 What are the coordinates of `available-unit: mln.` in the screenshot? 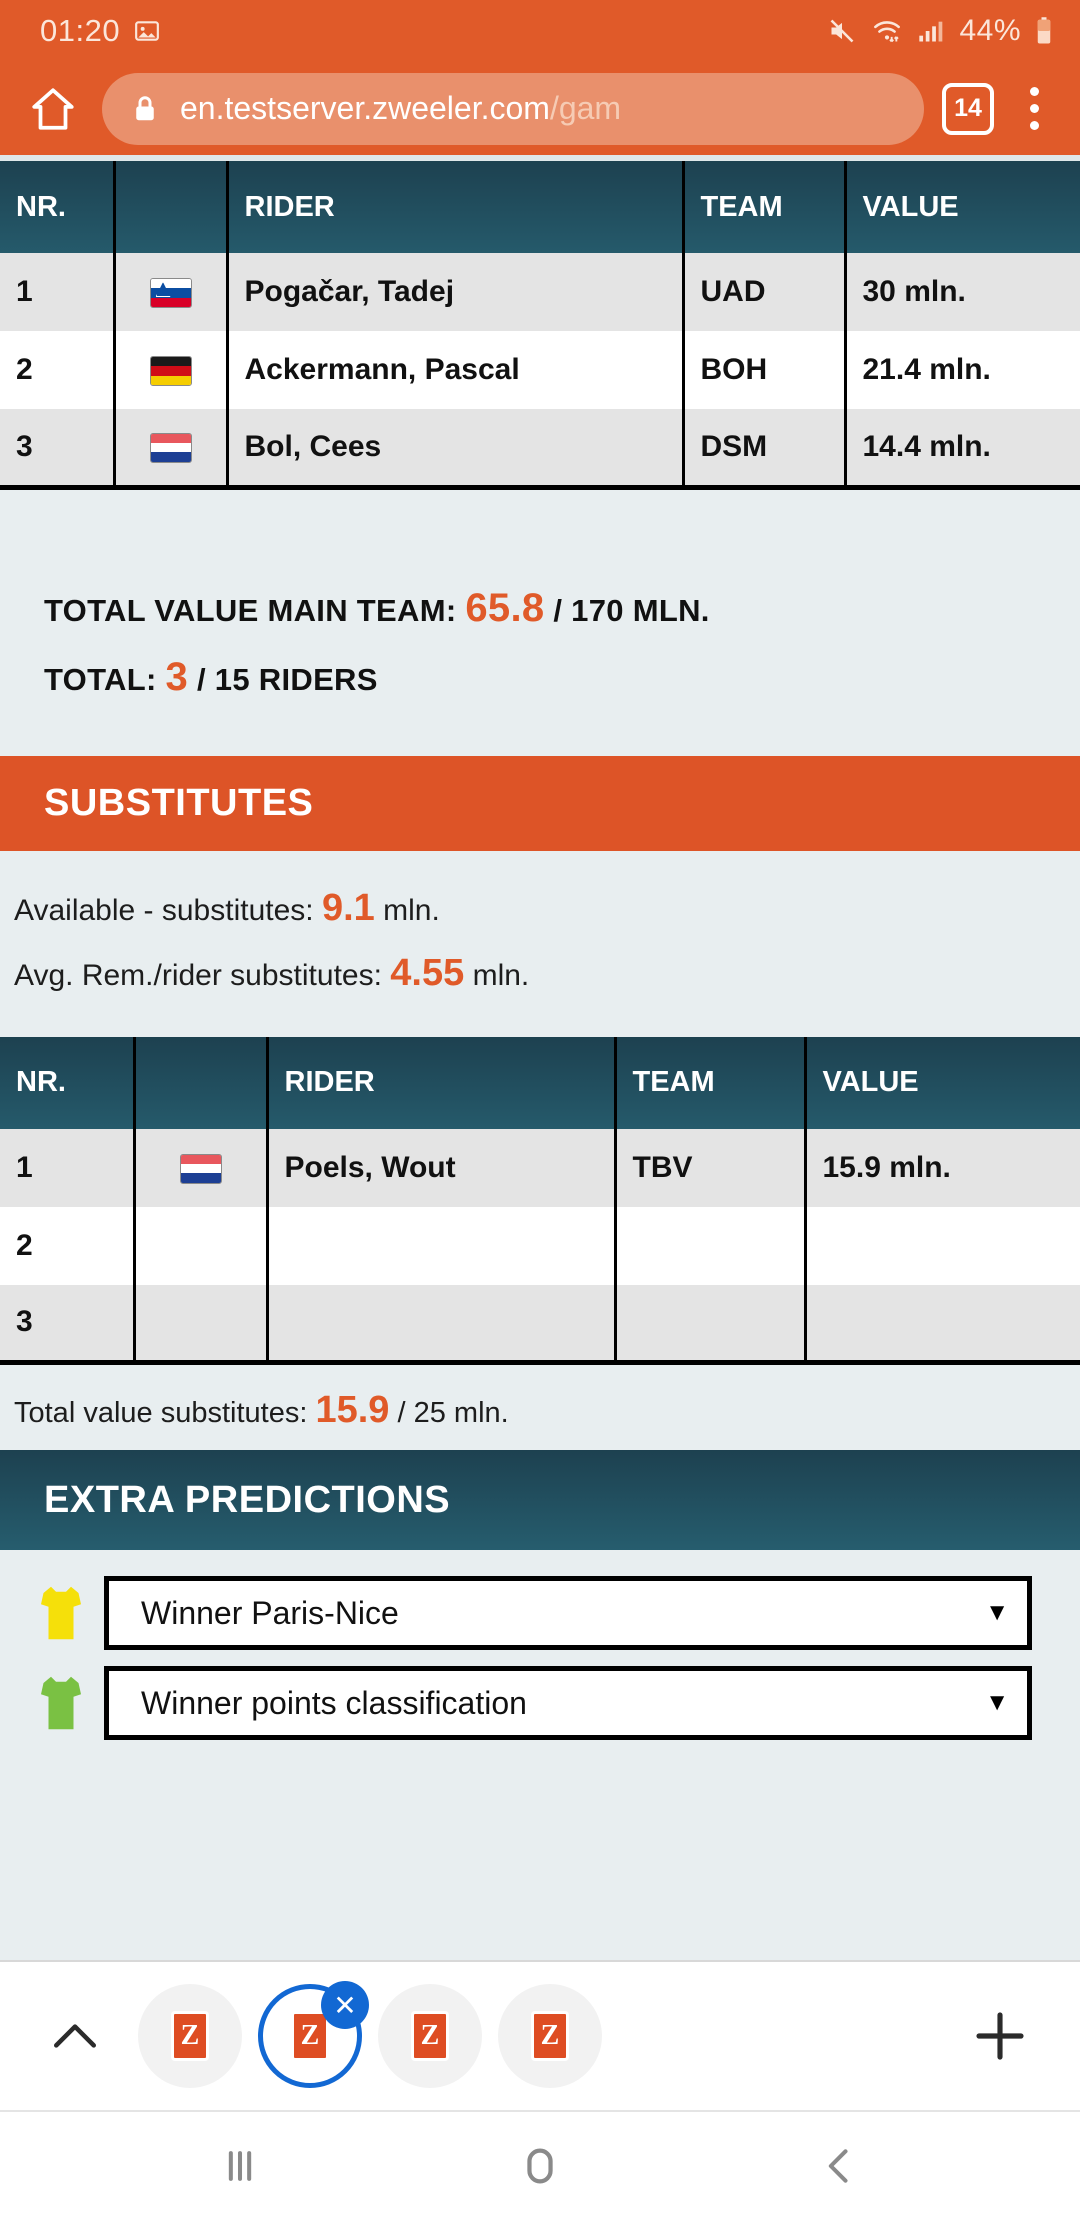 It's located at (411, 910).